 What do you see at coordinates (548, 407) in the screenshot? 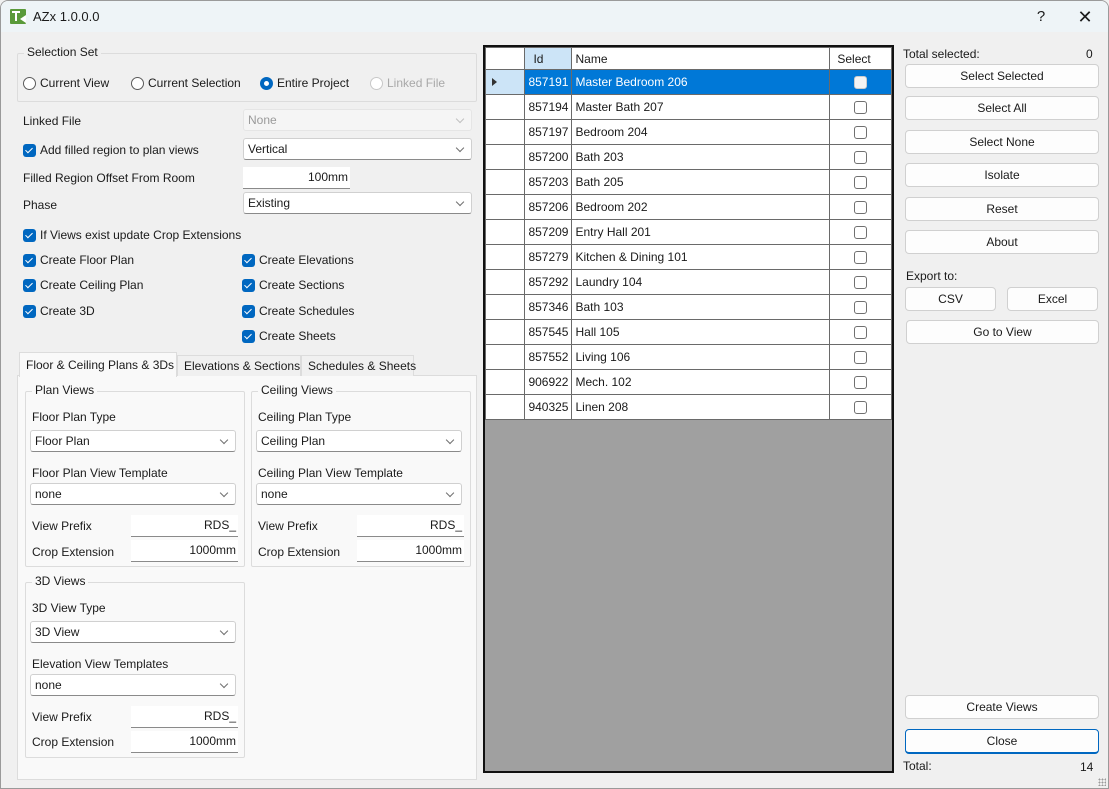
I see `cell-id: 940325` at bounding box center [548, 407].